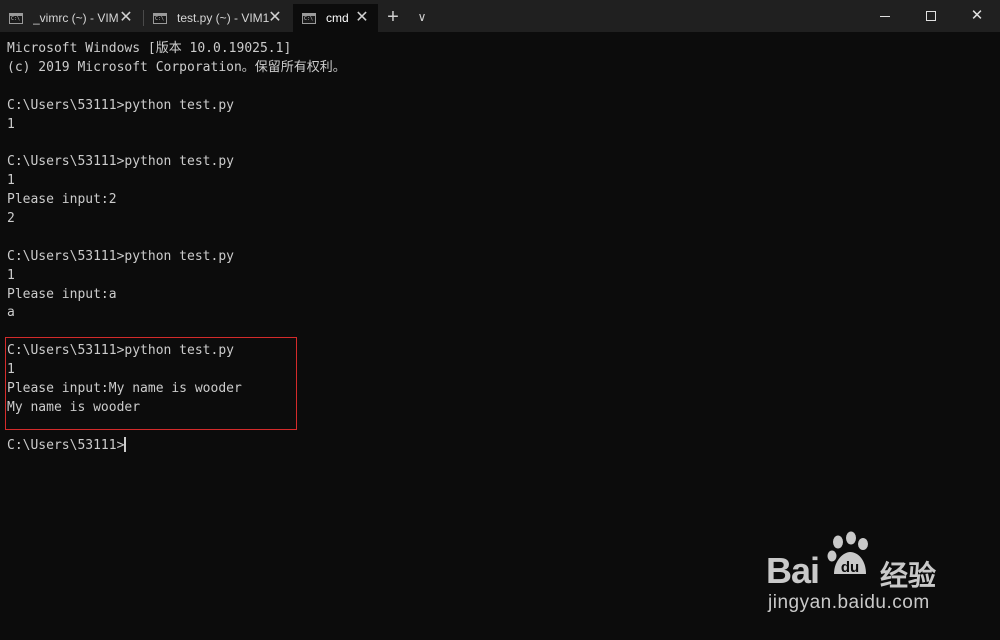  What do you see at coordinates (11, 219) in the screenshot?
I see `terminal-line: 2` at bounding box center [11, 219].